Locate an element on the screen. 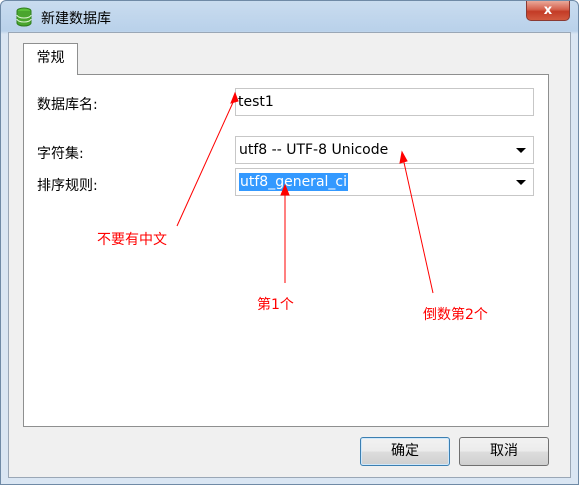 This screenshot has height=485, width=579. cancel-button: 取消 is located at coordinates (504, 451).